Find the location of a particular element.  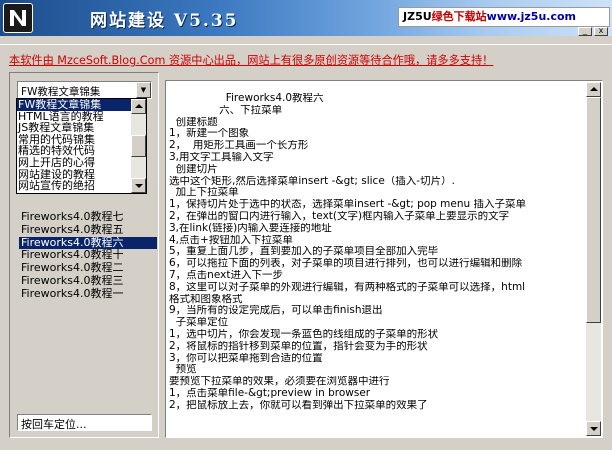

content-line: 2，把鼠标放上去，你就可以看到弹出下拉菜单的效果了 is located at coordinates (298, 405).